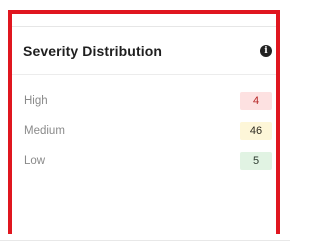 The image size is (320, 242). I want to click on severity-label-high: High, so click(36, 101).